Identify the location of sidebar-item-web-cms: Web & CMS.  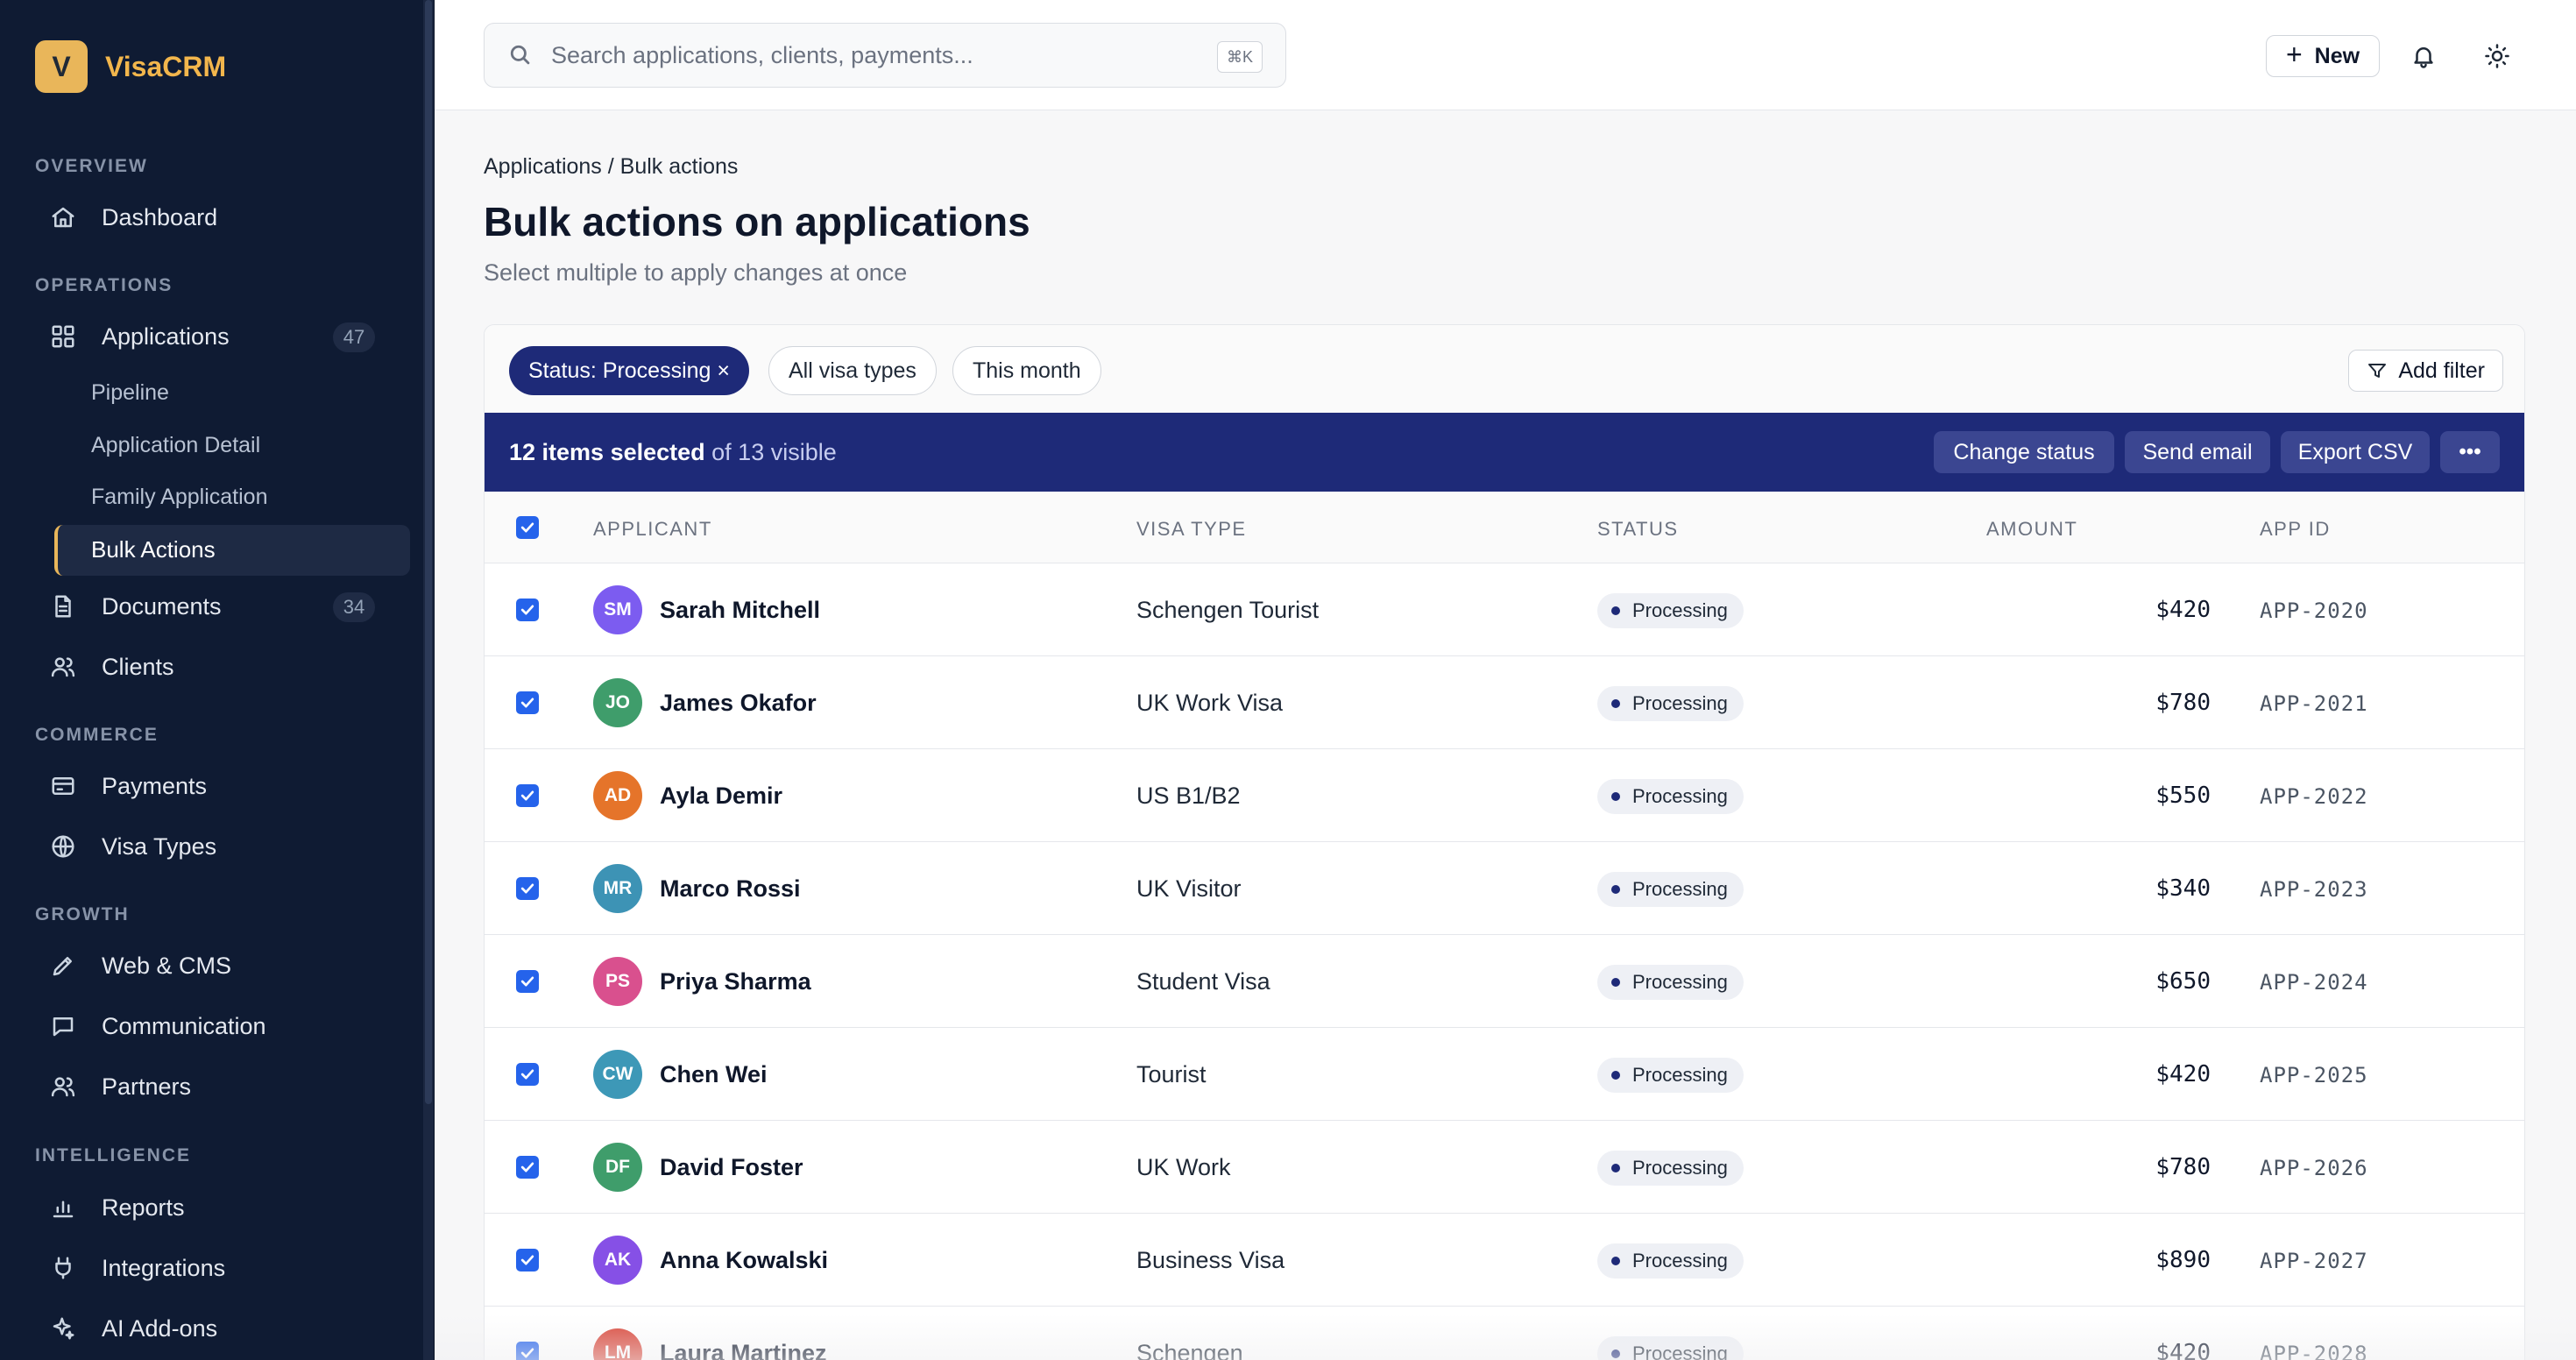
(222, 965).